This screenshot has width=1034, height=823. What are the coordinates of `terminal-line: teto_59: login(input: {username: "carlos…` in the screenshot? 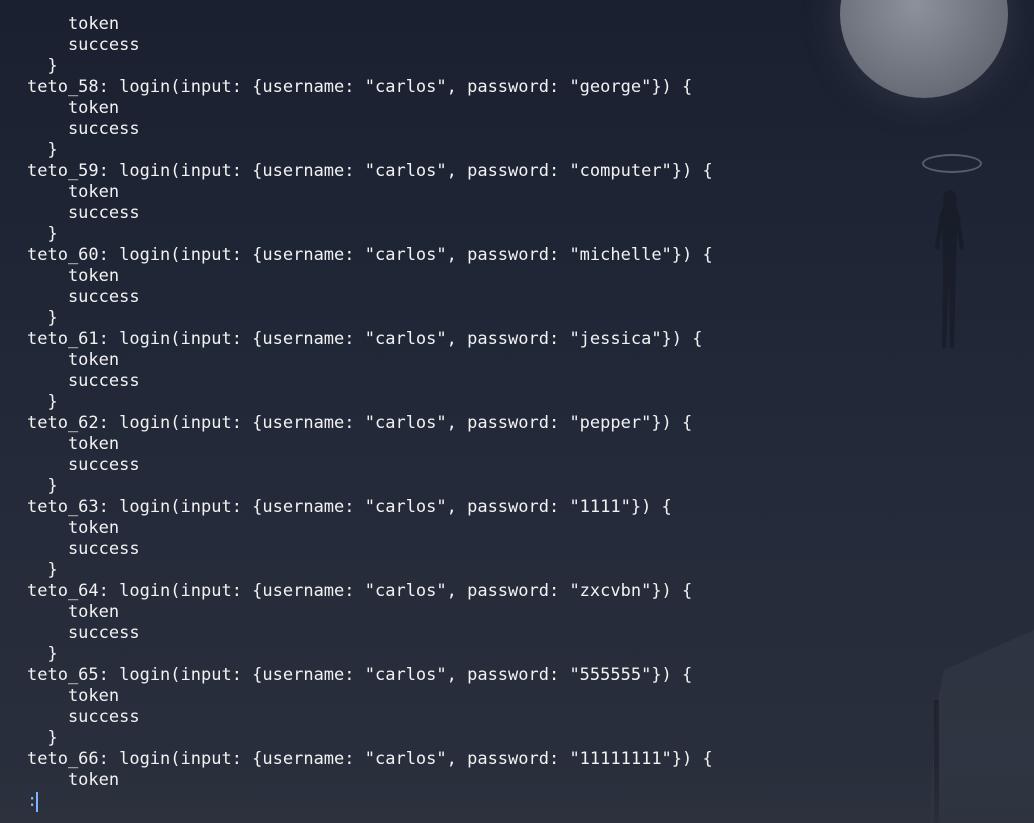 It's located at (370, 171).